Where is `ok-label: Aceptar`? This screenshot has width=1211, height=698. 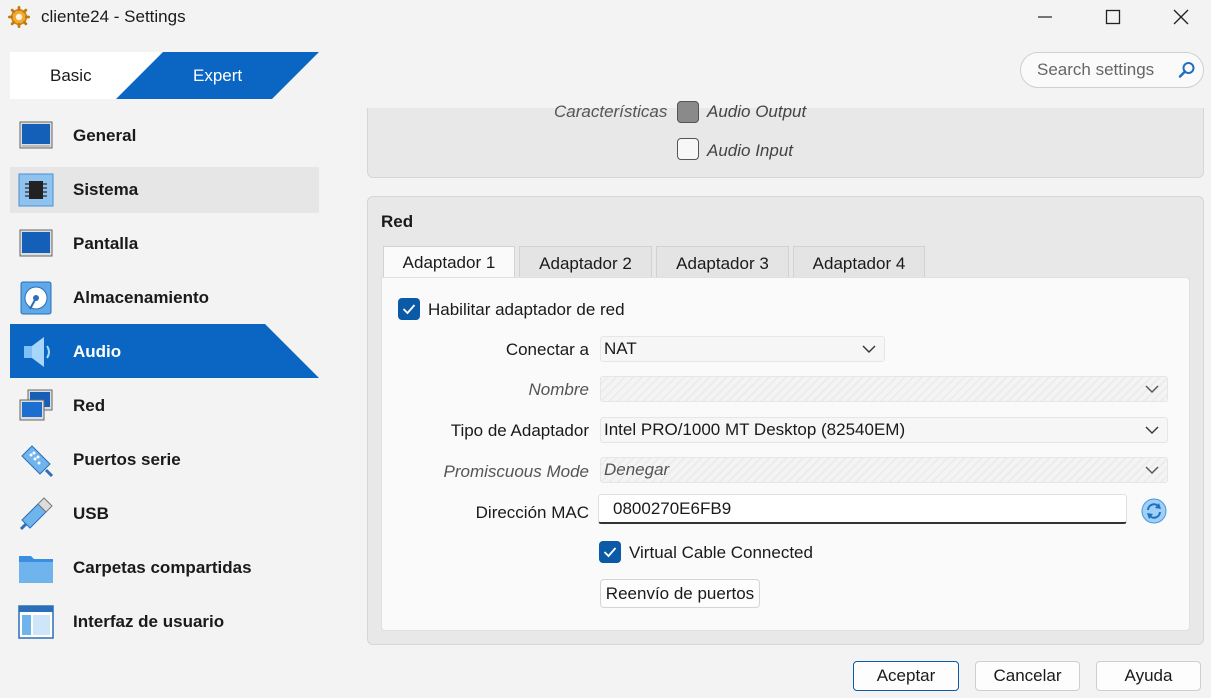
ok-label: Aceptar is located at coordinates (906, 675).